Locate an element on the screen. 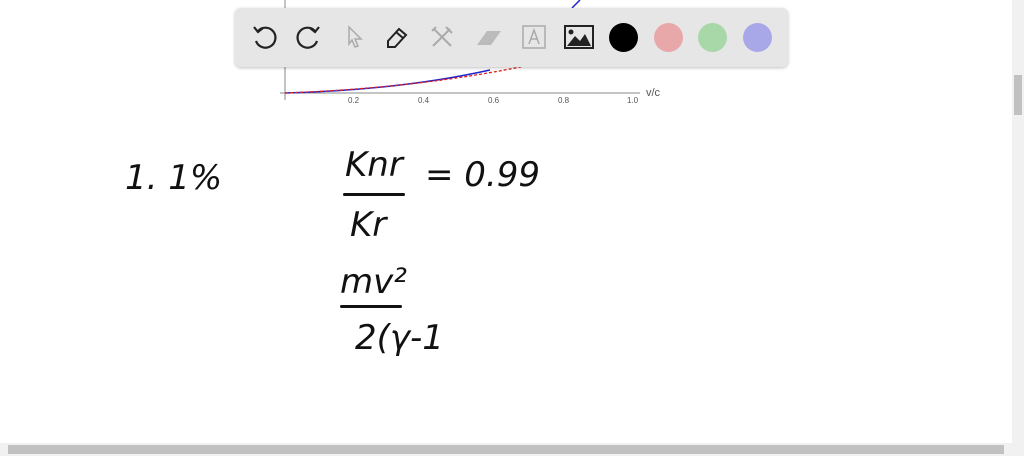  tools-icon is located at coordinates (442, 36).